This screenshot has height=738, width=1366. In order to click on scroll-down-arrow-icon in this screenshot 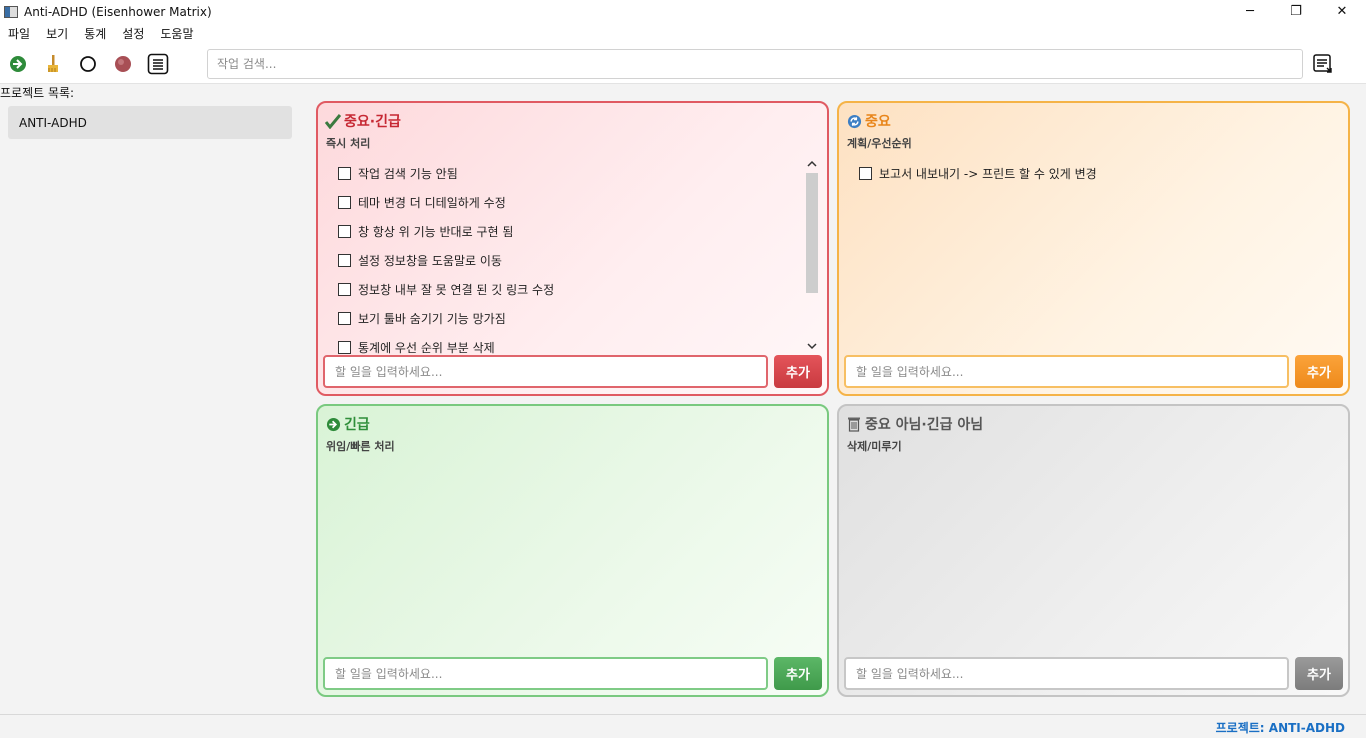, I will do `click(812, 346)`.